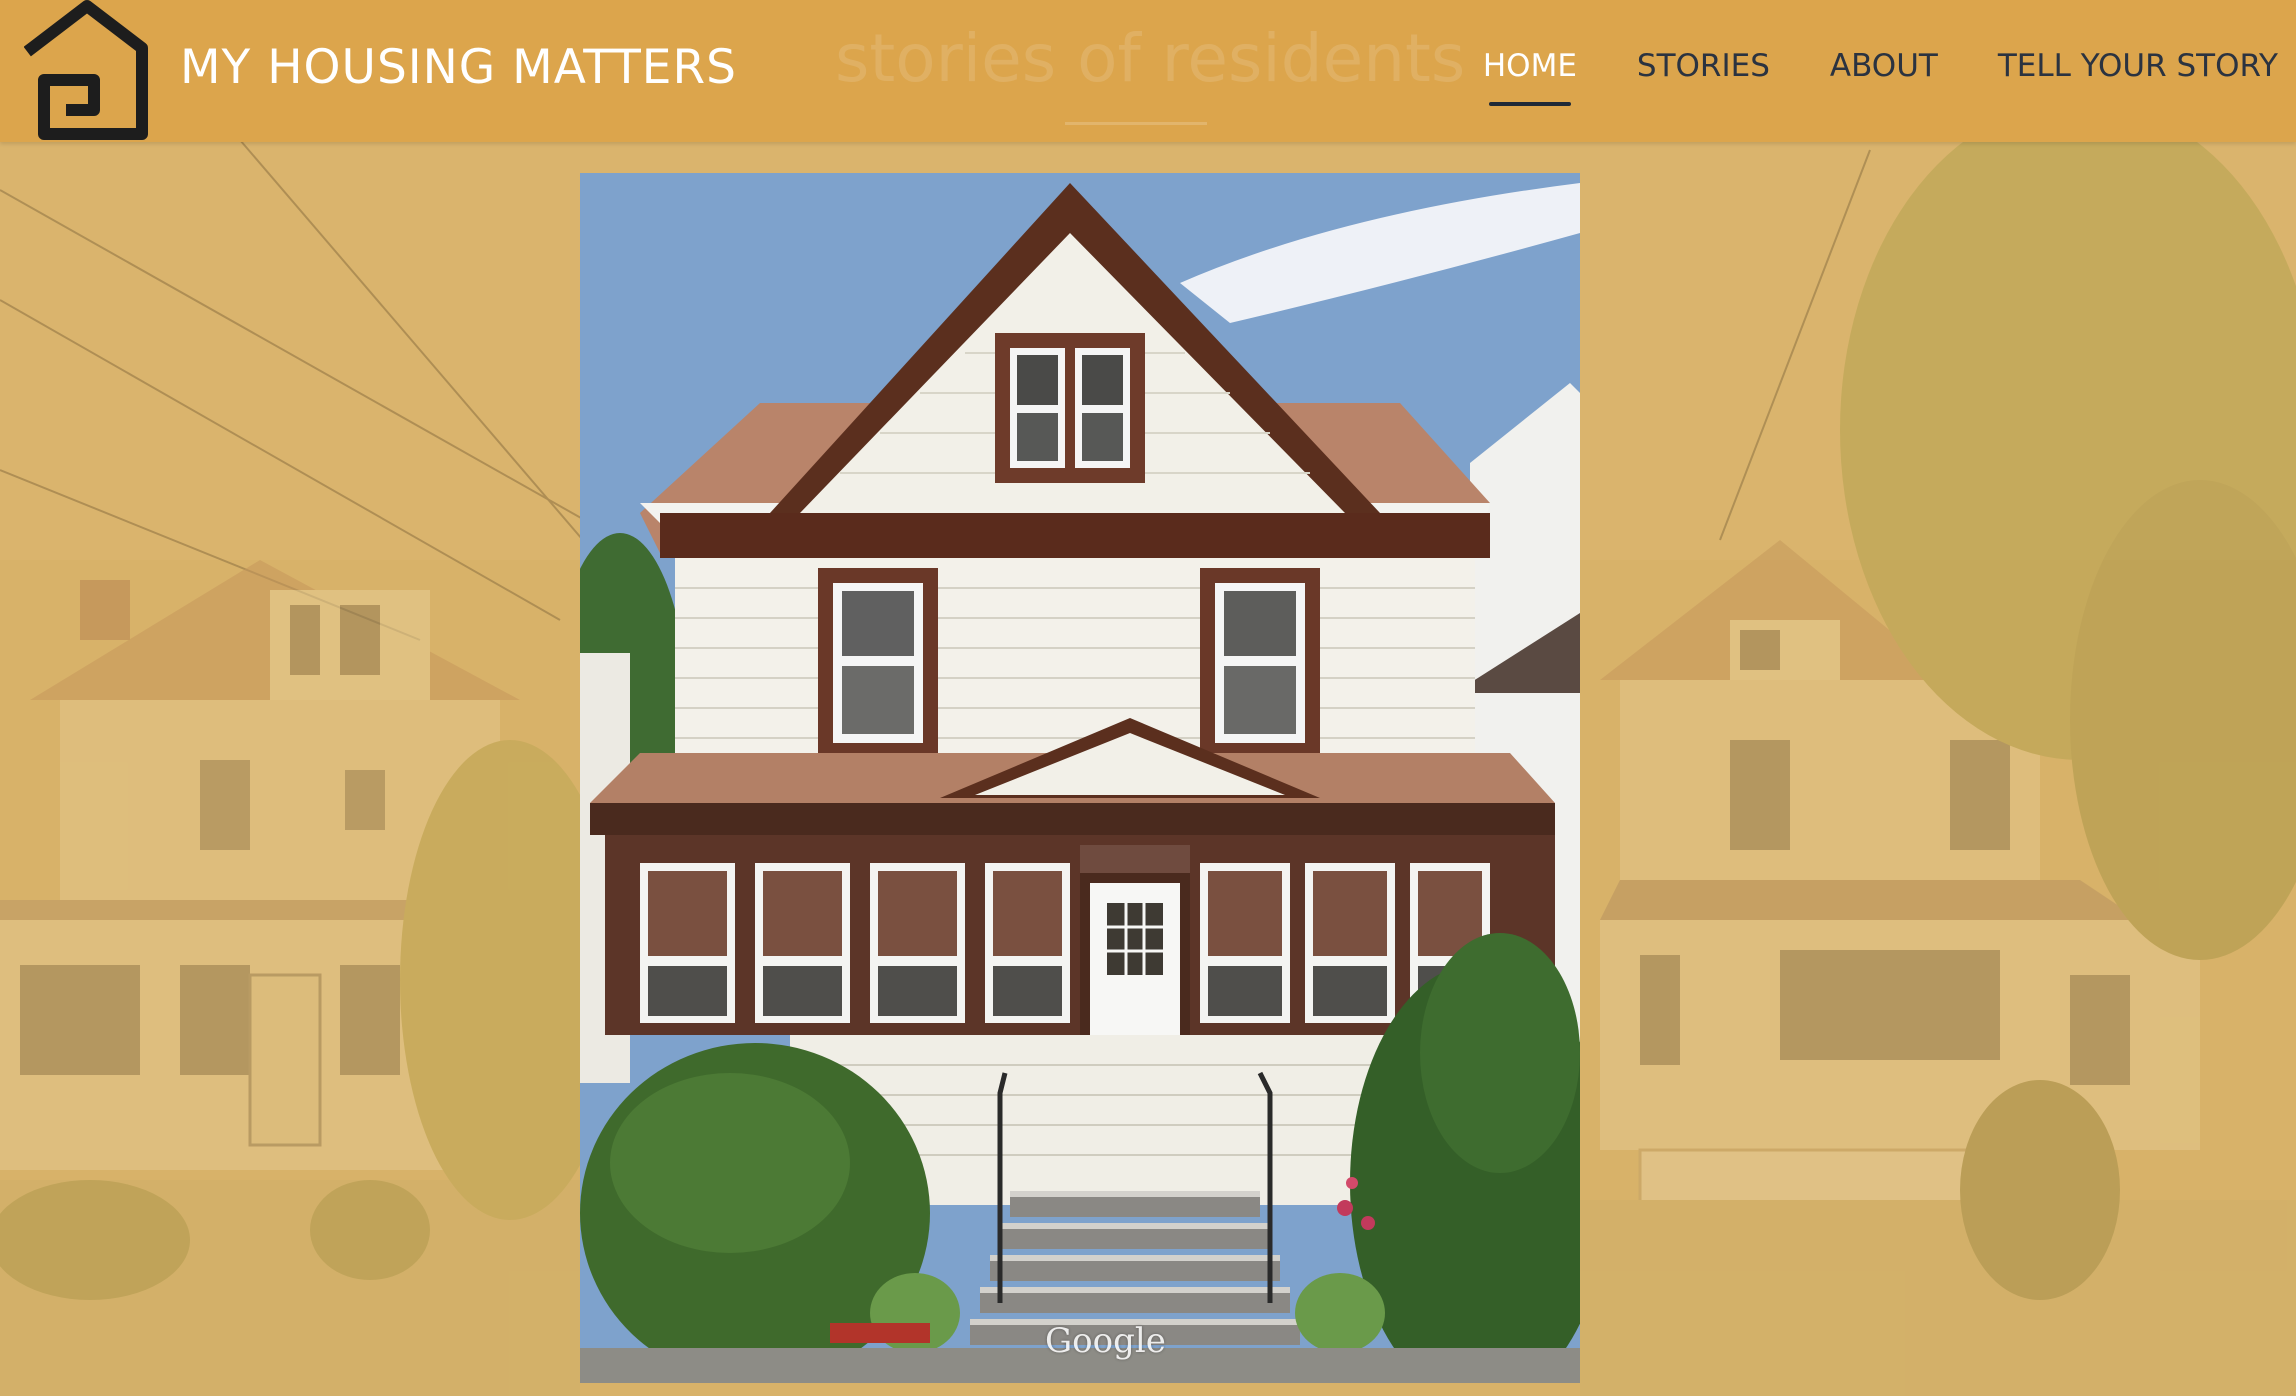 This screenshot has width=2296, height=1396. I want to click on nav-about: ABOUT, so click(1884, 66).